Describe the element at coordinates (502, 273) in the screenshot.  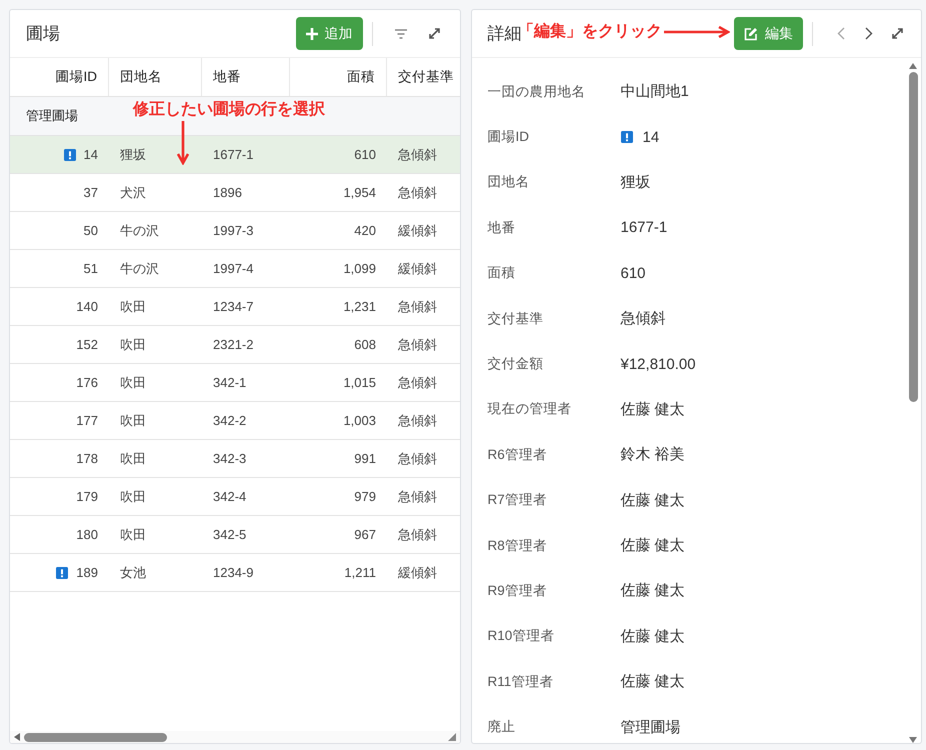
I see `field-label: 面積` at that location.